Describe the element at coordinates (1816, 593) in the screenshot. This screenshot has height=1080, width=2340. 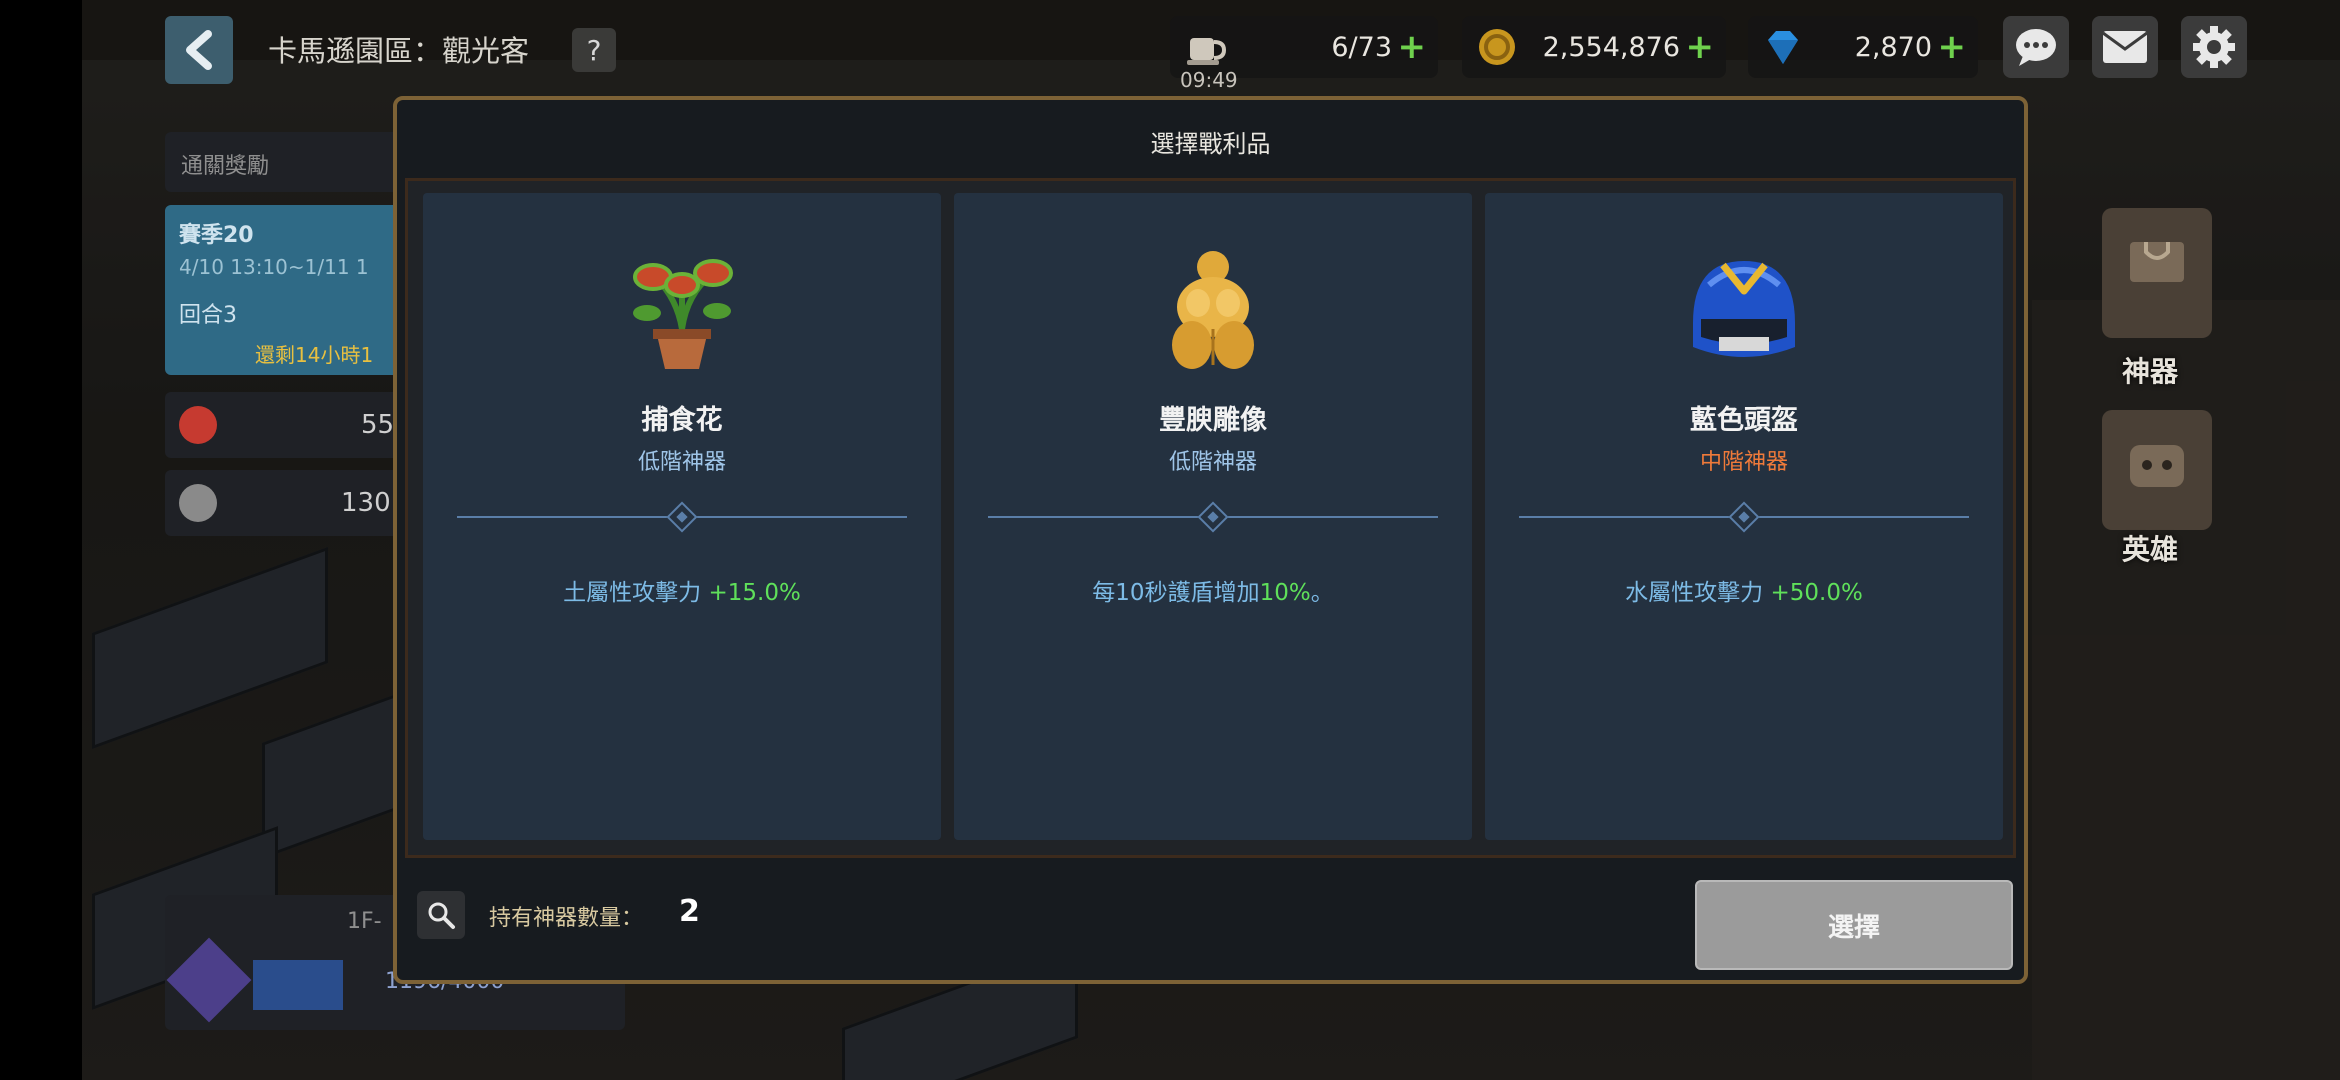
I see `effect-value: +50.0%` at that location.